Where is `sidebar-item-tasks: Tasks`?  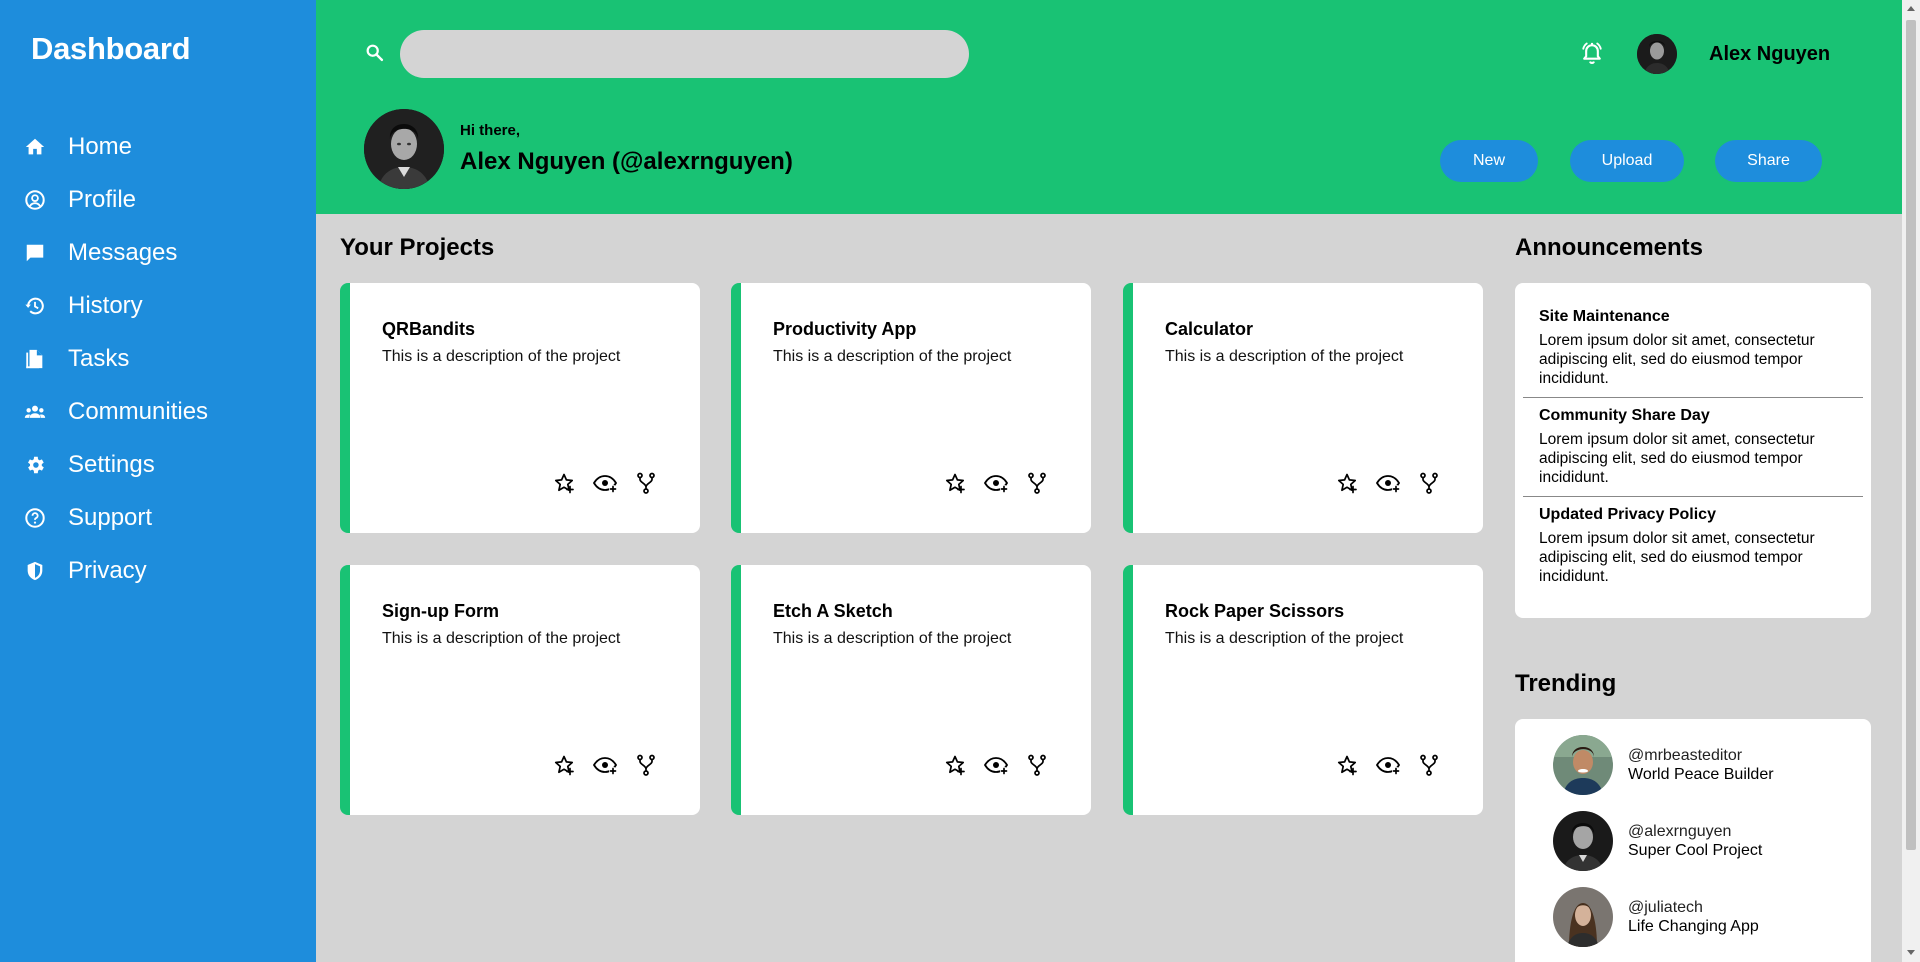 sidebar-item-tasks: Tasks is located at coordinates (158, 358).